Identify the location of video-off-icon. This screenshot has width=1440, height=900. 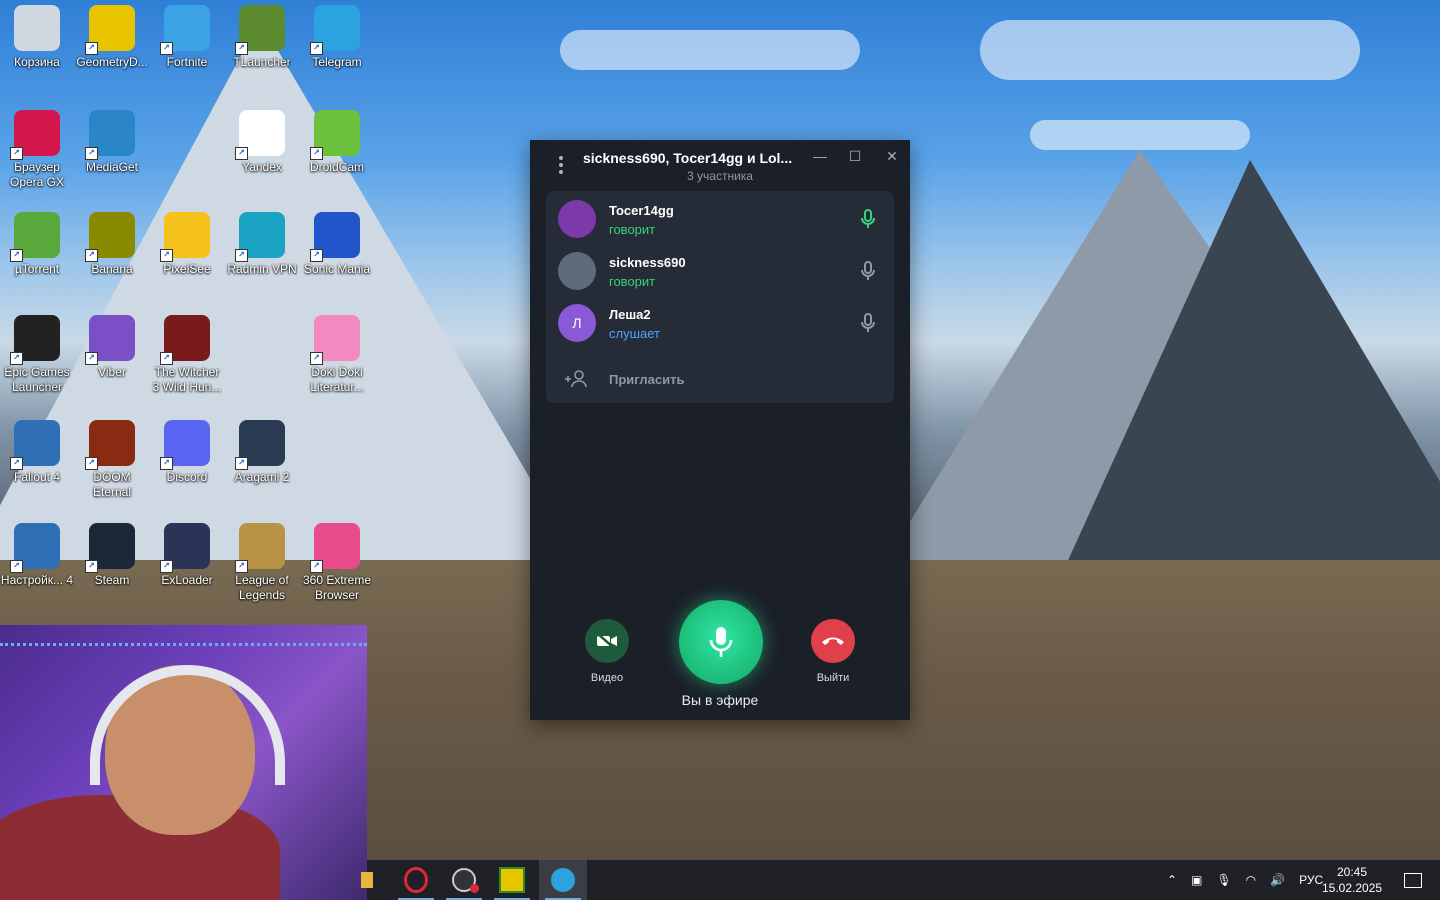
(607, 641).